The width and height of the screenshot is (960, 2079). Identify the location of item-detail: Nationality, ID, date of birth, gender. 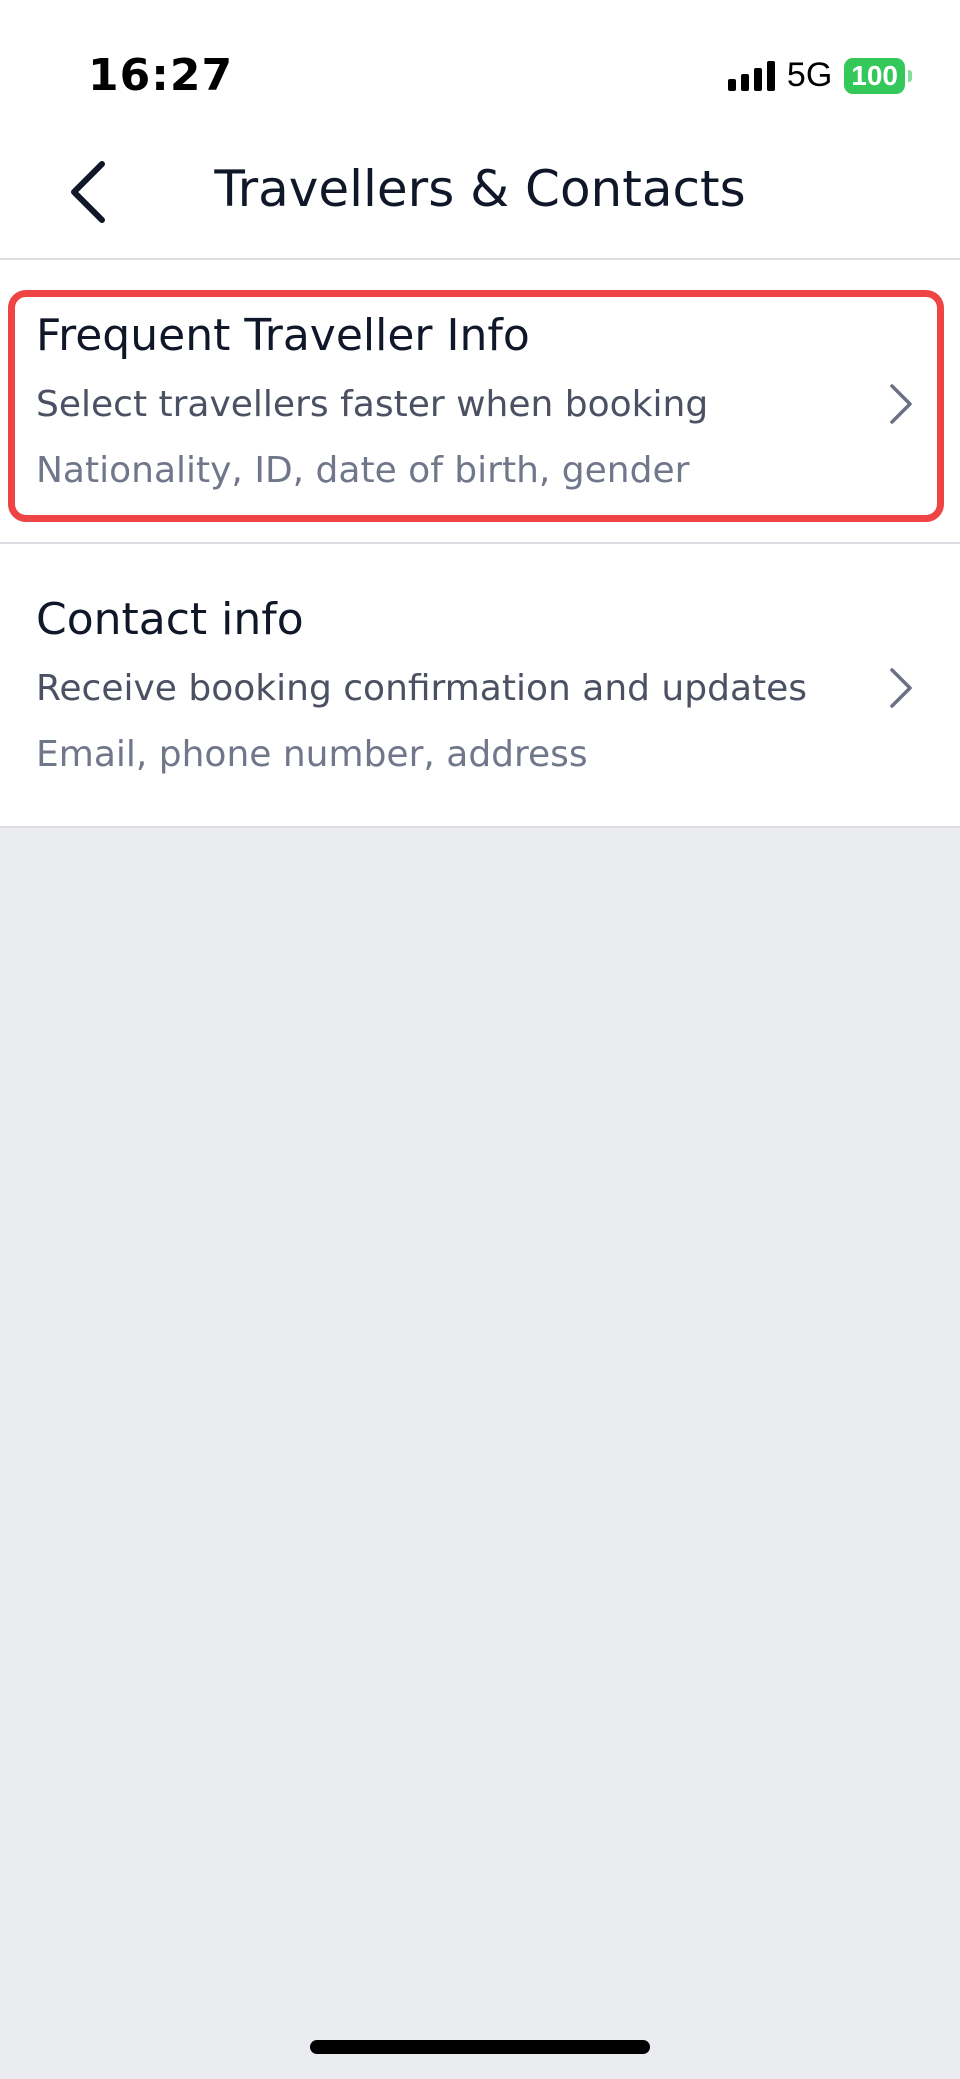
(363, 470).